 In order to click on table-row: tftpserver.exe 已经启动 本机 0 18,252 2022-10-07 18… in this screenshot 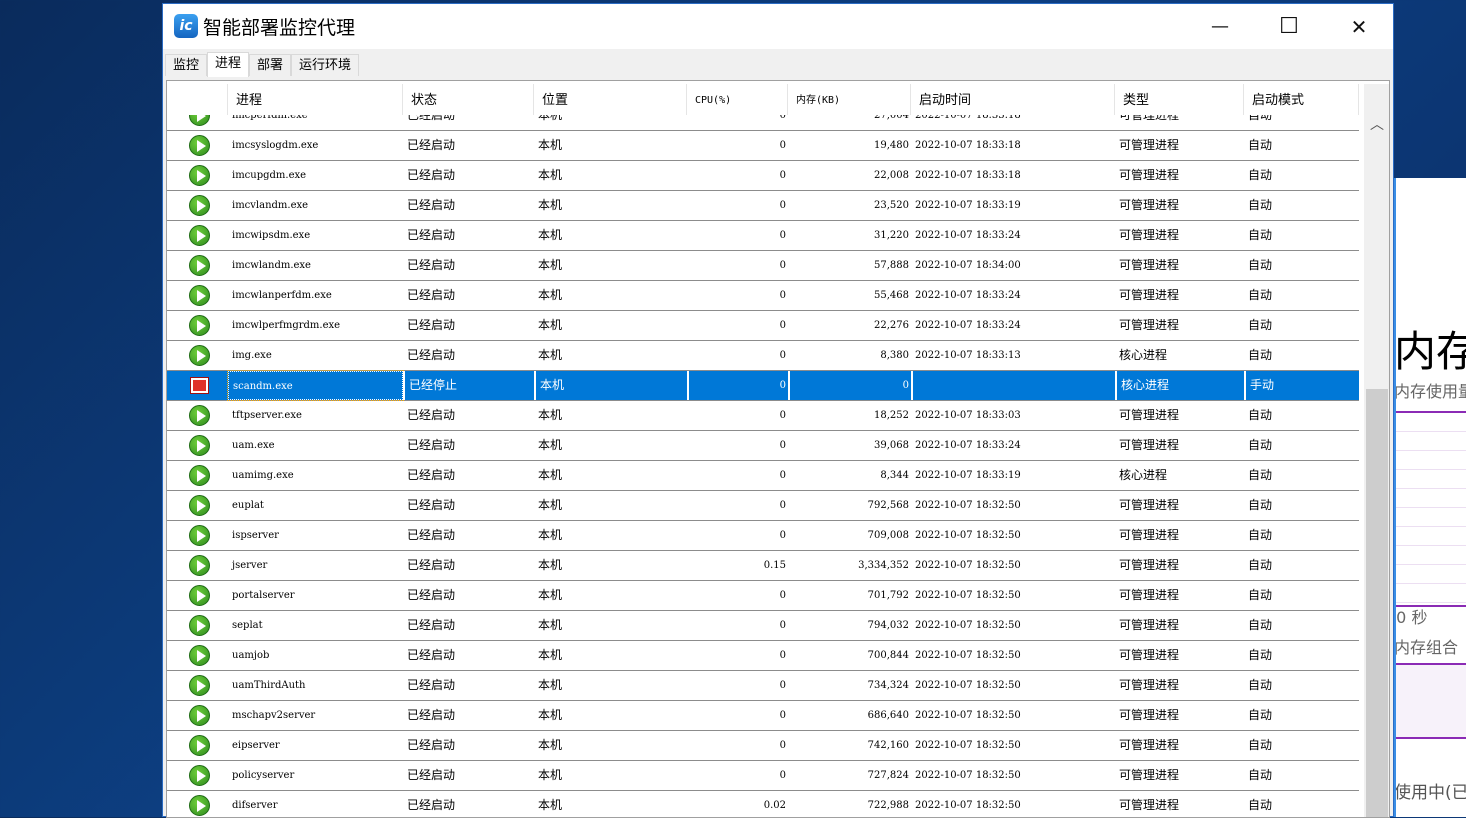, I will do `click(763, 416)`.